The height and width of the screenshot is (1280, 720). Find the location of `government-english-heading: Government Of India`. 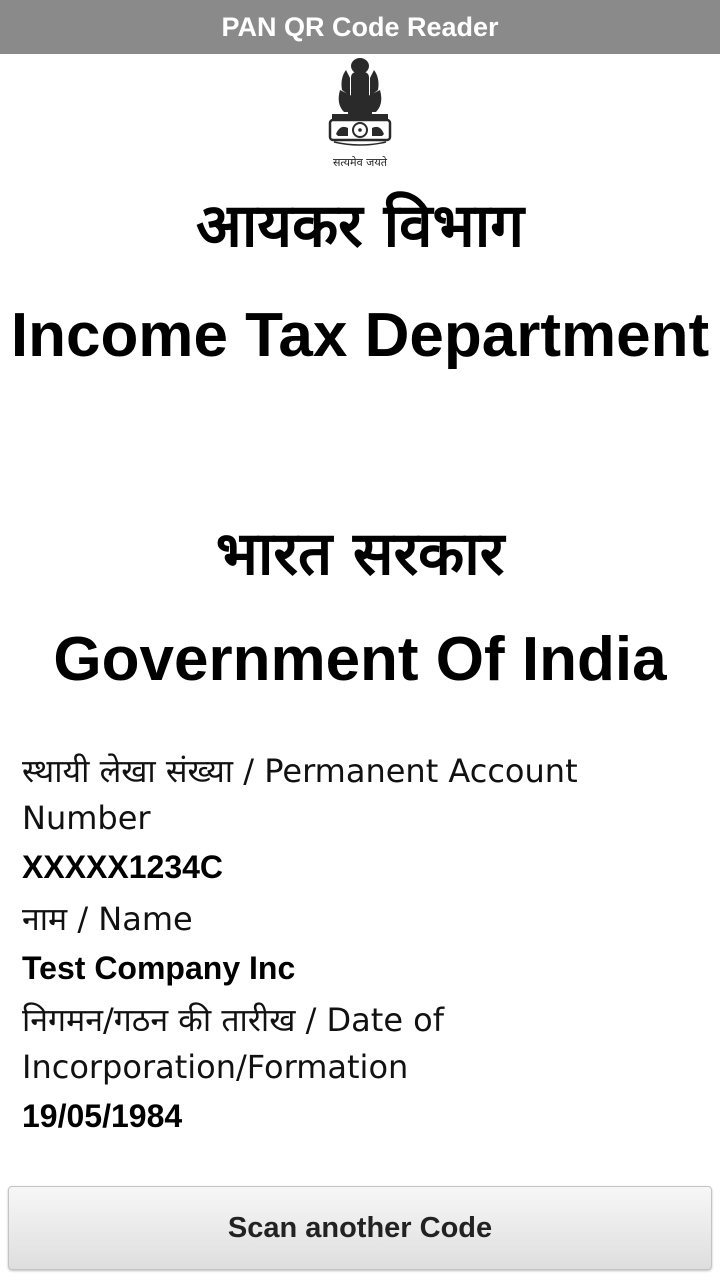

government-english-heading: Government Of India is located at coordinates (360, 659).